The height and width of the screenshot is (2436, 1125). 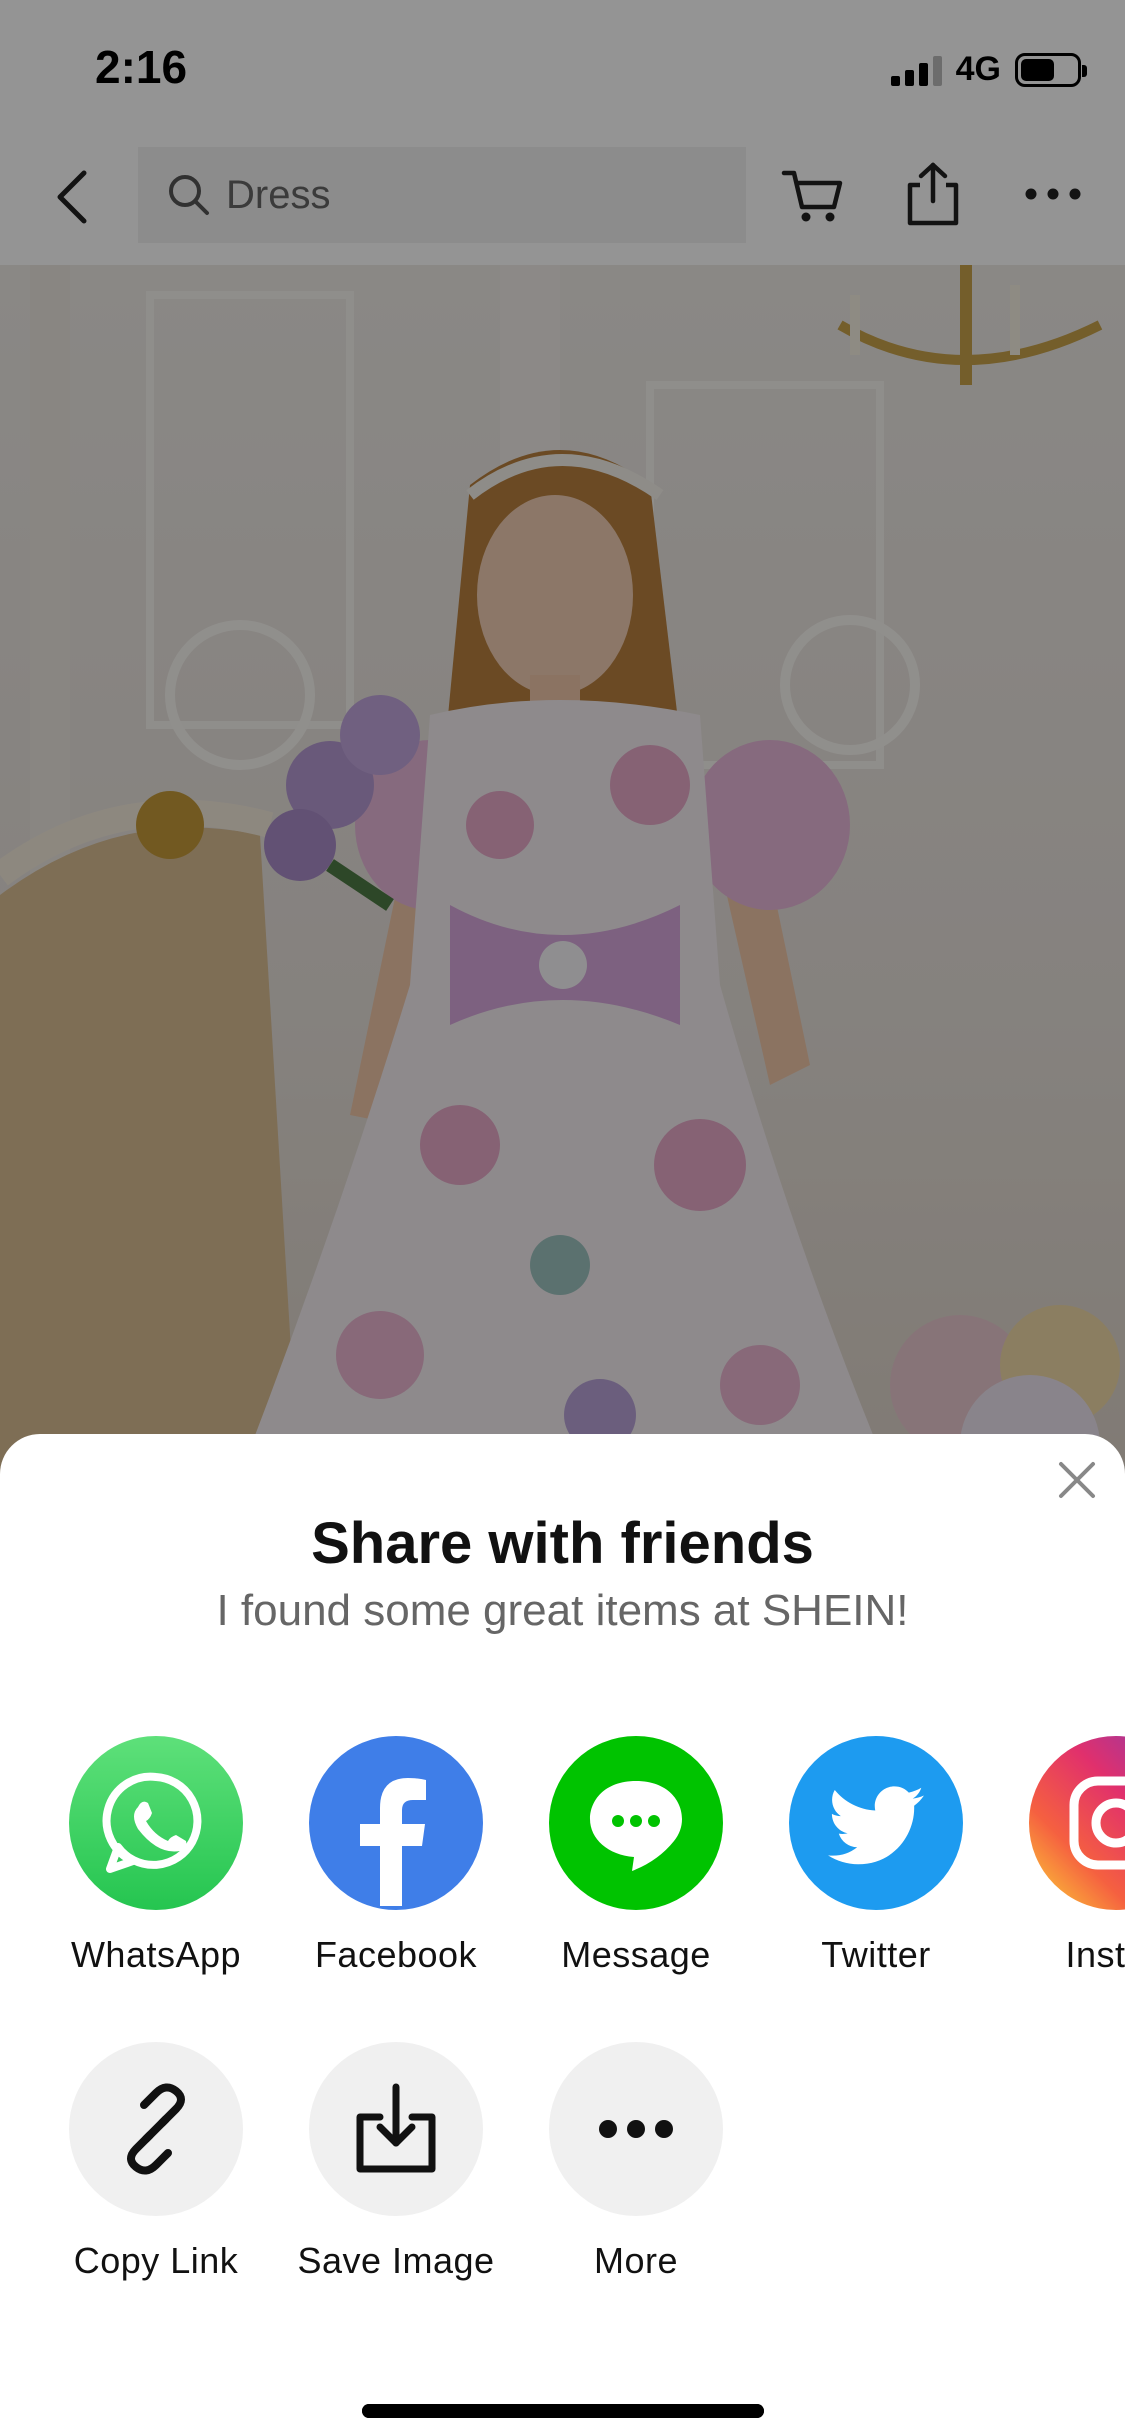 I want to click on share-twitter: Twitter, so click(x=876, y=1856).